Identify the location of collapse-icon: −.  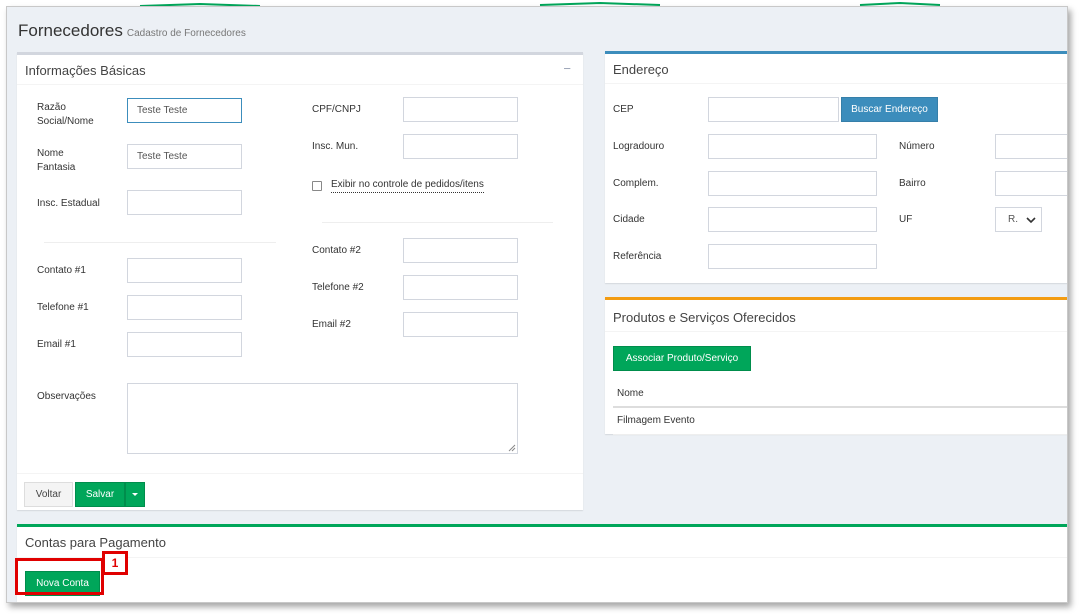
(567, 68).